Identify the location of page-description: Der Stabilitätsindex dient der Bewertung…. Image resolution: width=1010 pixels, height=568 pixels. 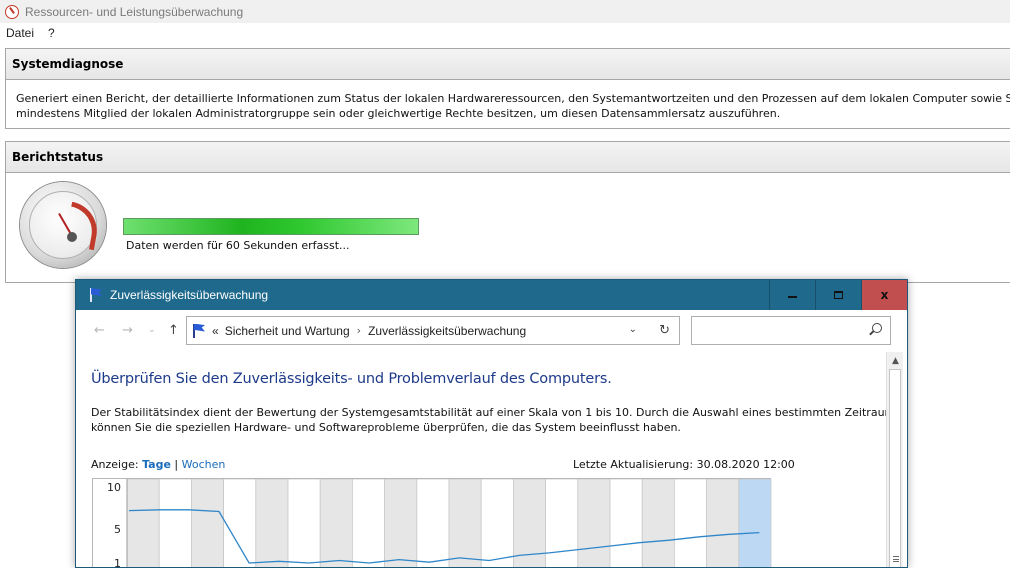
(496, 420).